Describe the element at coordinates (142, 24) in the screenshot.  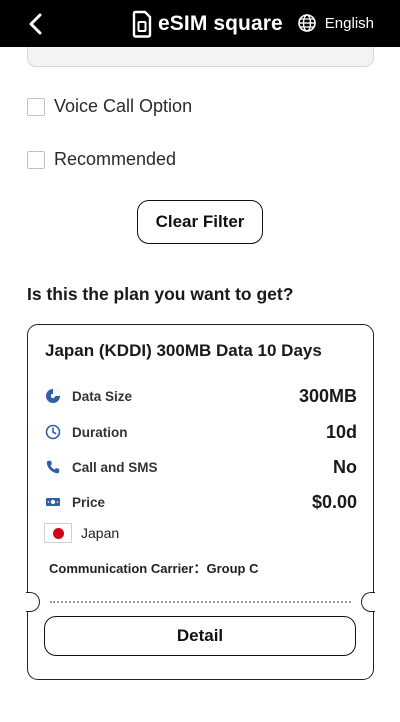
I see `sim-card-icon` at that location.